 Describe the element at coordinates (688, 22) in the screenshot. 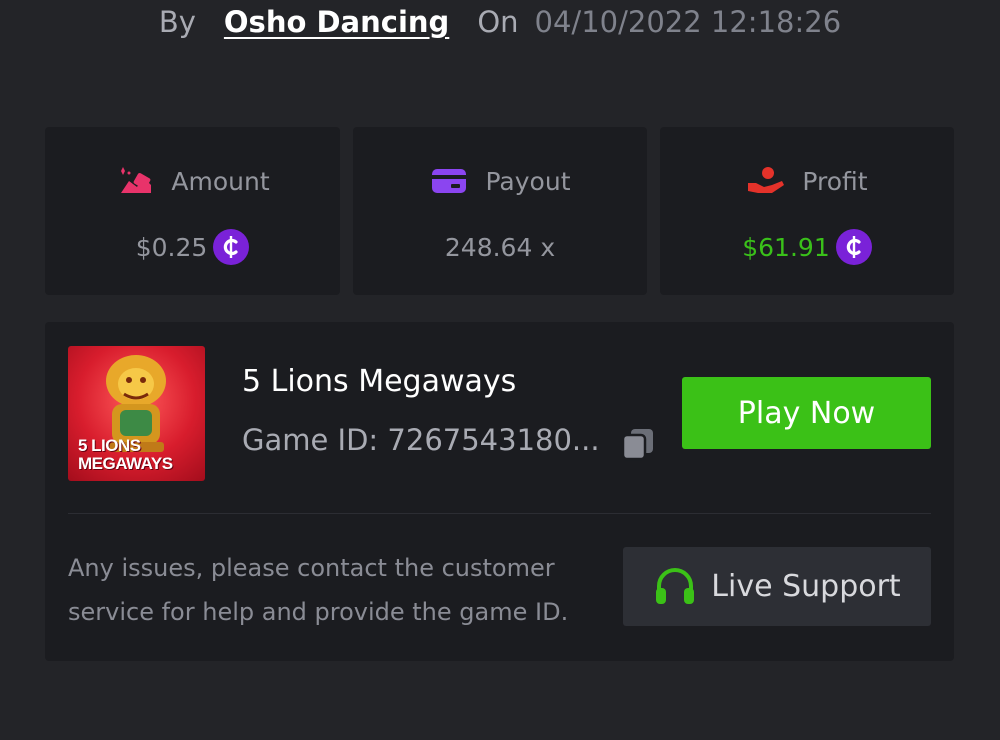

I see `datetime: 04/10/2022 12:18:26` at that location.